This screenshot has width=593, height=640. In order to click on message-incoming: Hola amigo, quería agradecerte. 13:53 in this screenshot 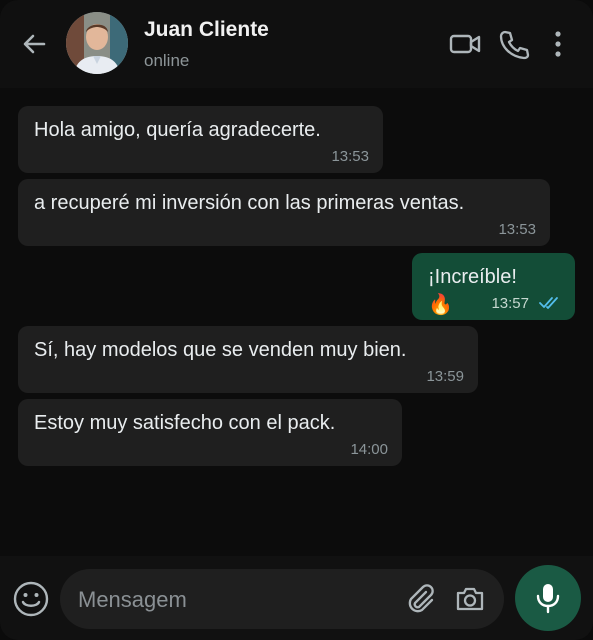, I will do `click(200, 139)`.